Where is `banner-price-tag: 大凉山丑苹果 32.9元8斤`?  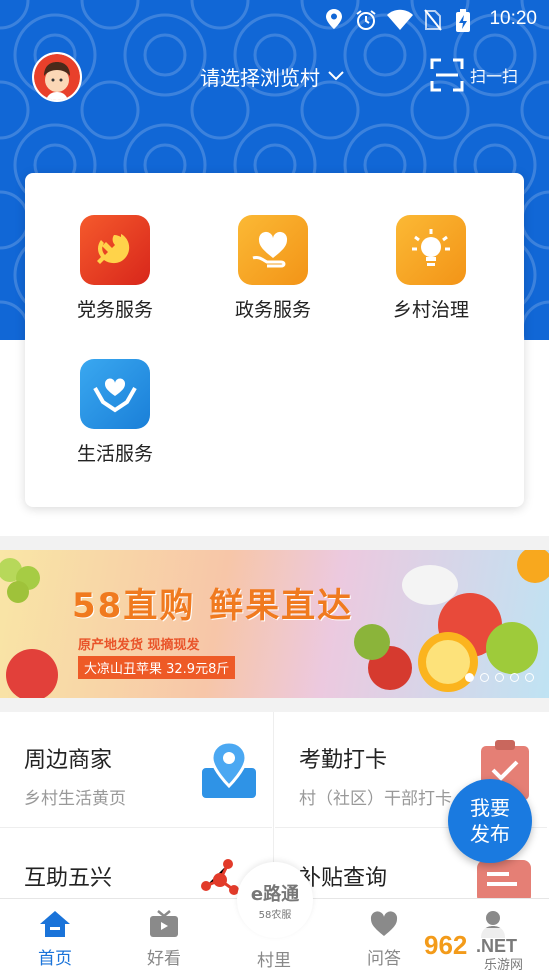 banner-price-tag: 大凉山丑苹果 32.9元8斤 is located at coordinates (157, 667).